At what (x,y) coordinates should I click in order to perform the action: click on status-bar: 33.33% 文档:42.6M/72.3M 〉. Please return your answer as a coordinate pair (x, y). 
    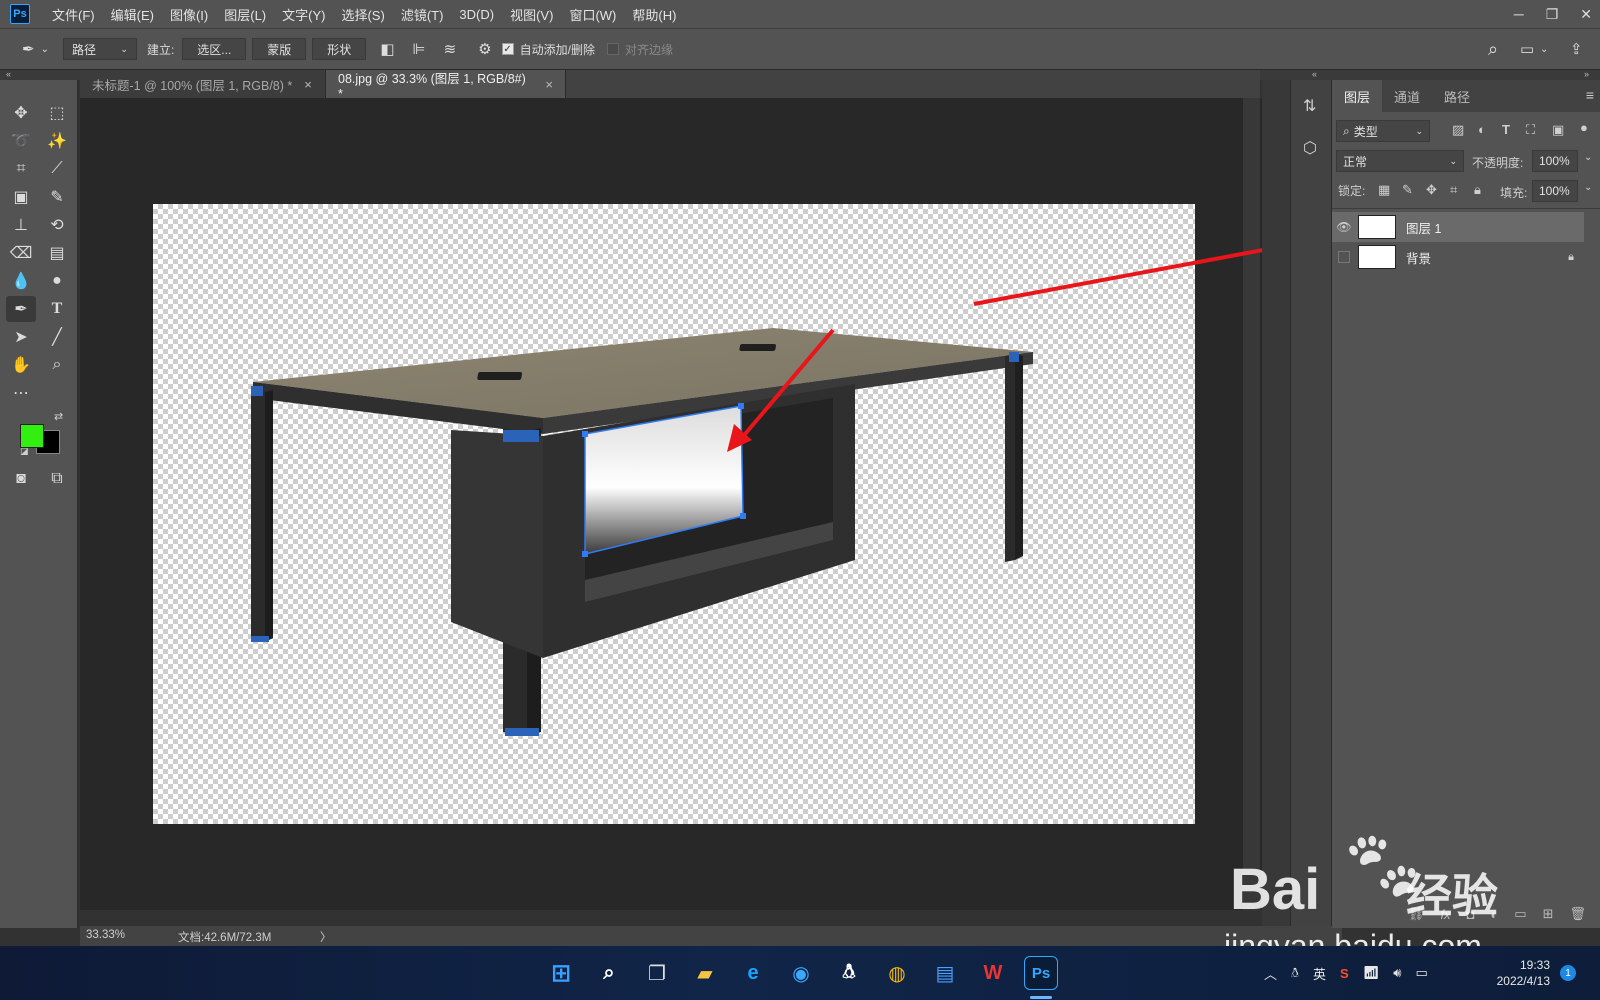
    Looking at the image, I should click on (711, 936).